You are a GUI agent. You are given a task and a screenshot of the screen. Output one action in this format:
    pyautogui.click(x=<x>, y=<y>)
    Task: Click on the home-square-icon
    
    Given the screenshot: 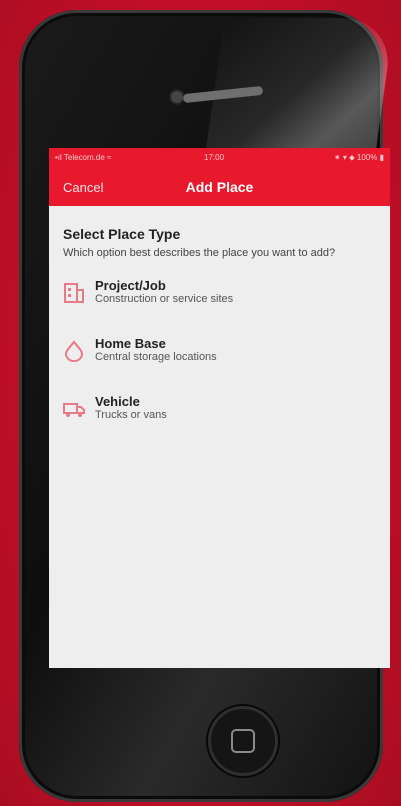 What is the action you would take?
    pyautogui.click(x=243, y=741)
    